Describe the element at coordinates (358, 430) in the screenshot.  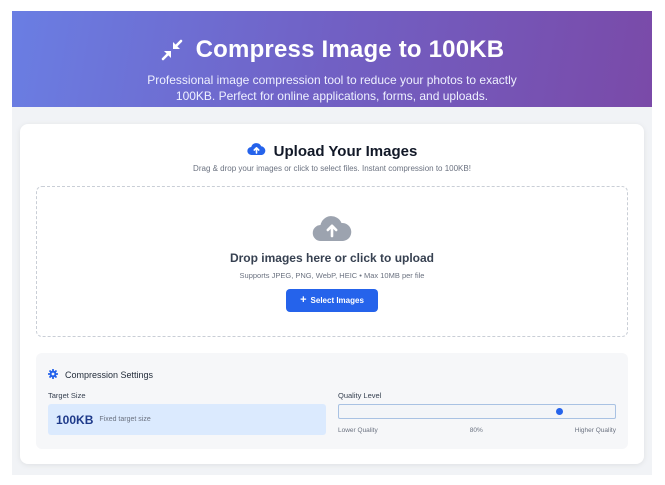
I see `quality-min-label: Lower Quality` at that location.